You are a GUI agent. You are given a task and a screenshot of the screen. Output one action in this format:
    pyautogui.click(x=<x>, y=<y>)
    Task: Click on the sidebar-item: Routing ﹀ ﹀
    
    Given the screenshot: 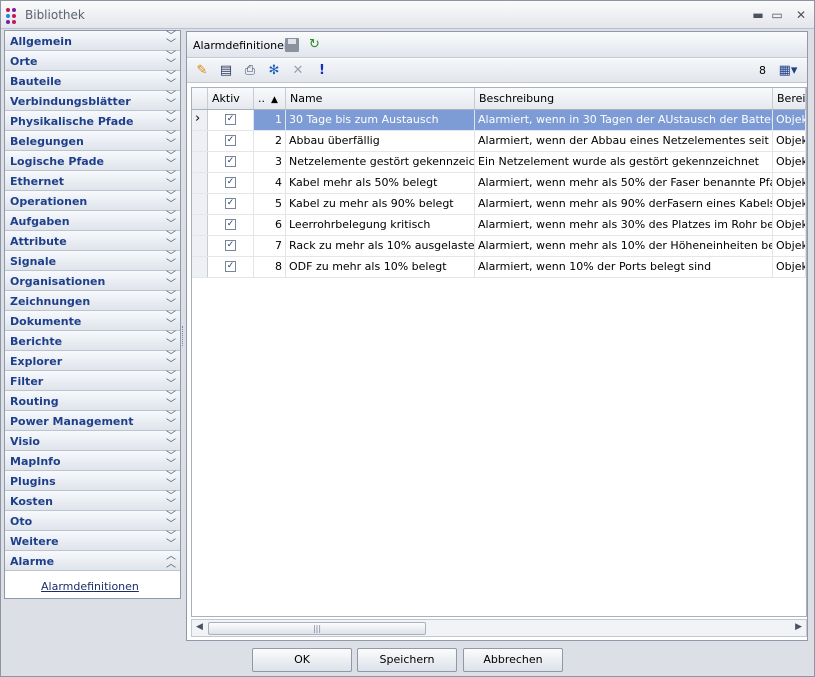 What is the action you would take?
    pyautogui.click(x=92, y=401)
    